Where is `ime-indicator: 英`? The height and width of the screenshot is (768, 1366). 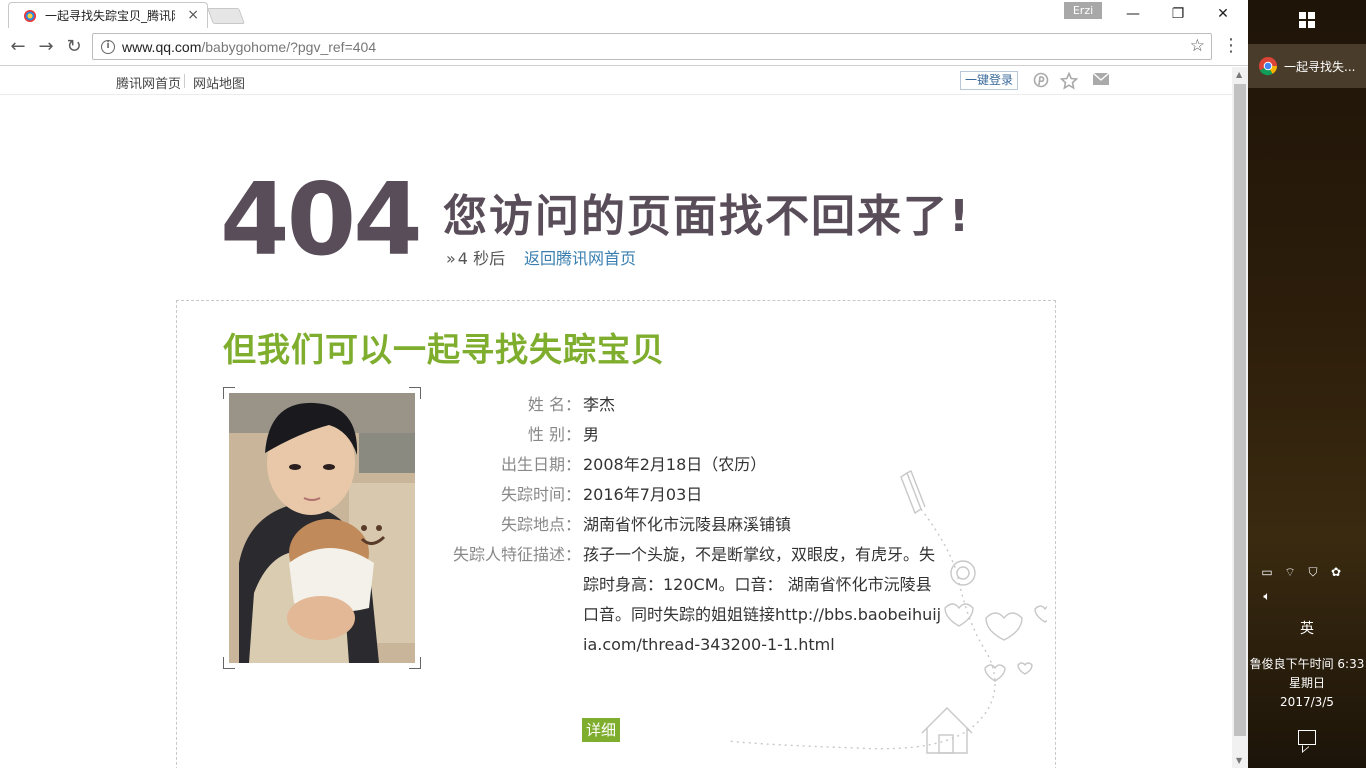 ime-indicator: 英 is located at coordinates (1307, 628).